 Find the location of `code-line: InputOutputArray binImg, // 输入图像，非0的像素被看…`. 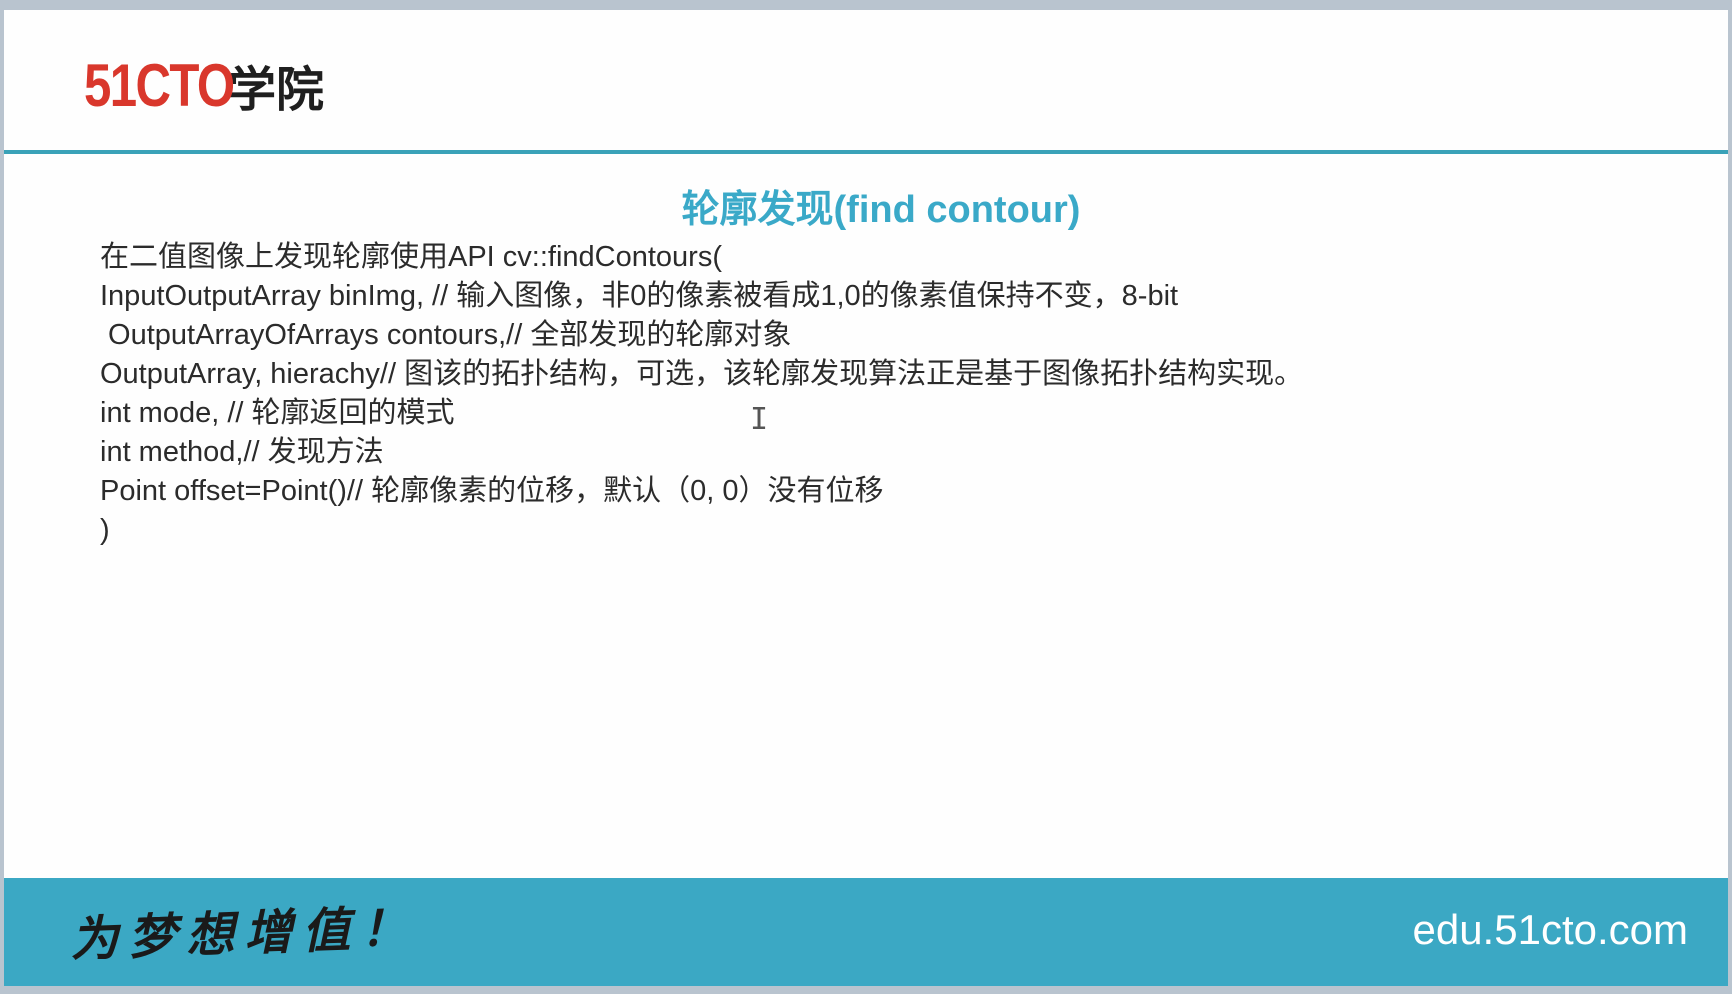

code-line: InputOutputArray binImg, // 输入图像，非0的像素被看… is located at coordinates (639, 296).